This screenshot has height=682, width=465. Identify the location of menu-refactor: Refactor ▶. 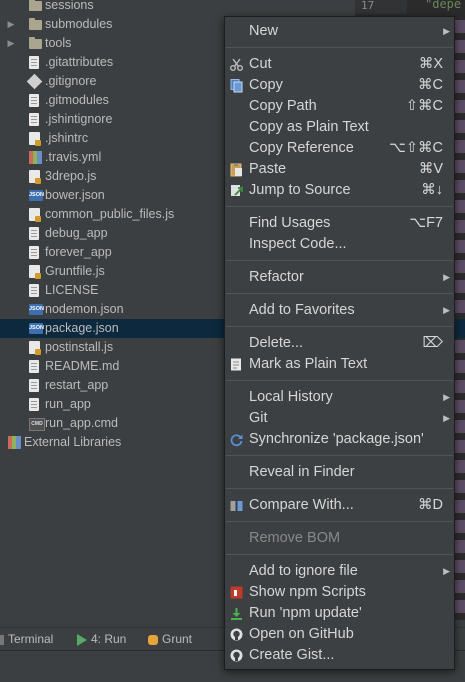
(339, 277).